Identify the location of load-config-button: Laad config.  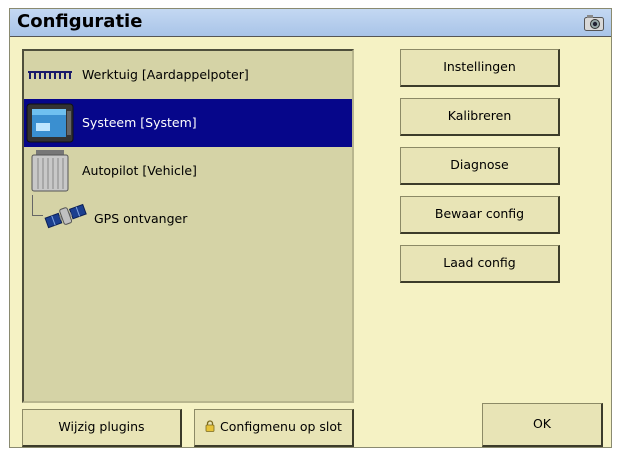
(480, 264).